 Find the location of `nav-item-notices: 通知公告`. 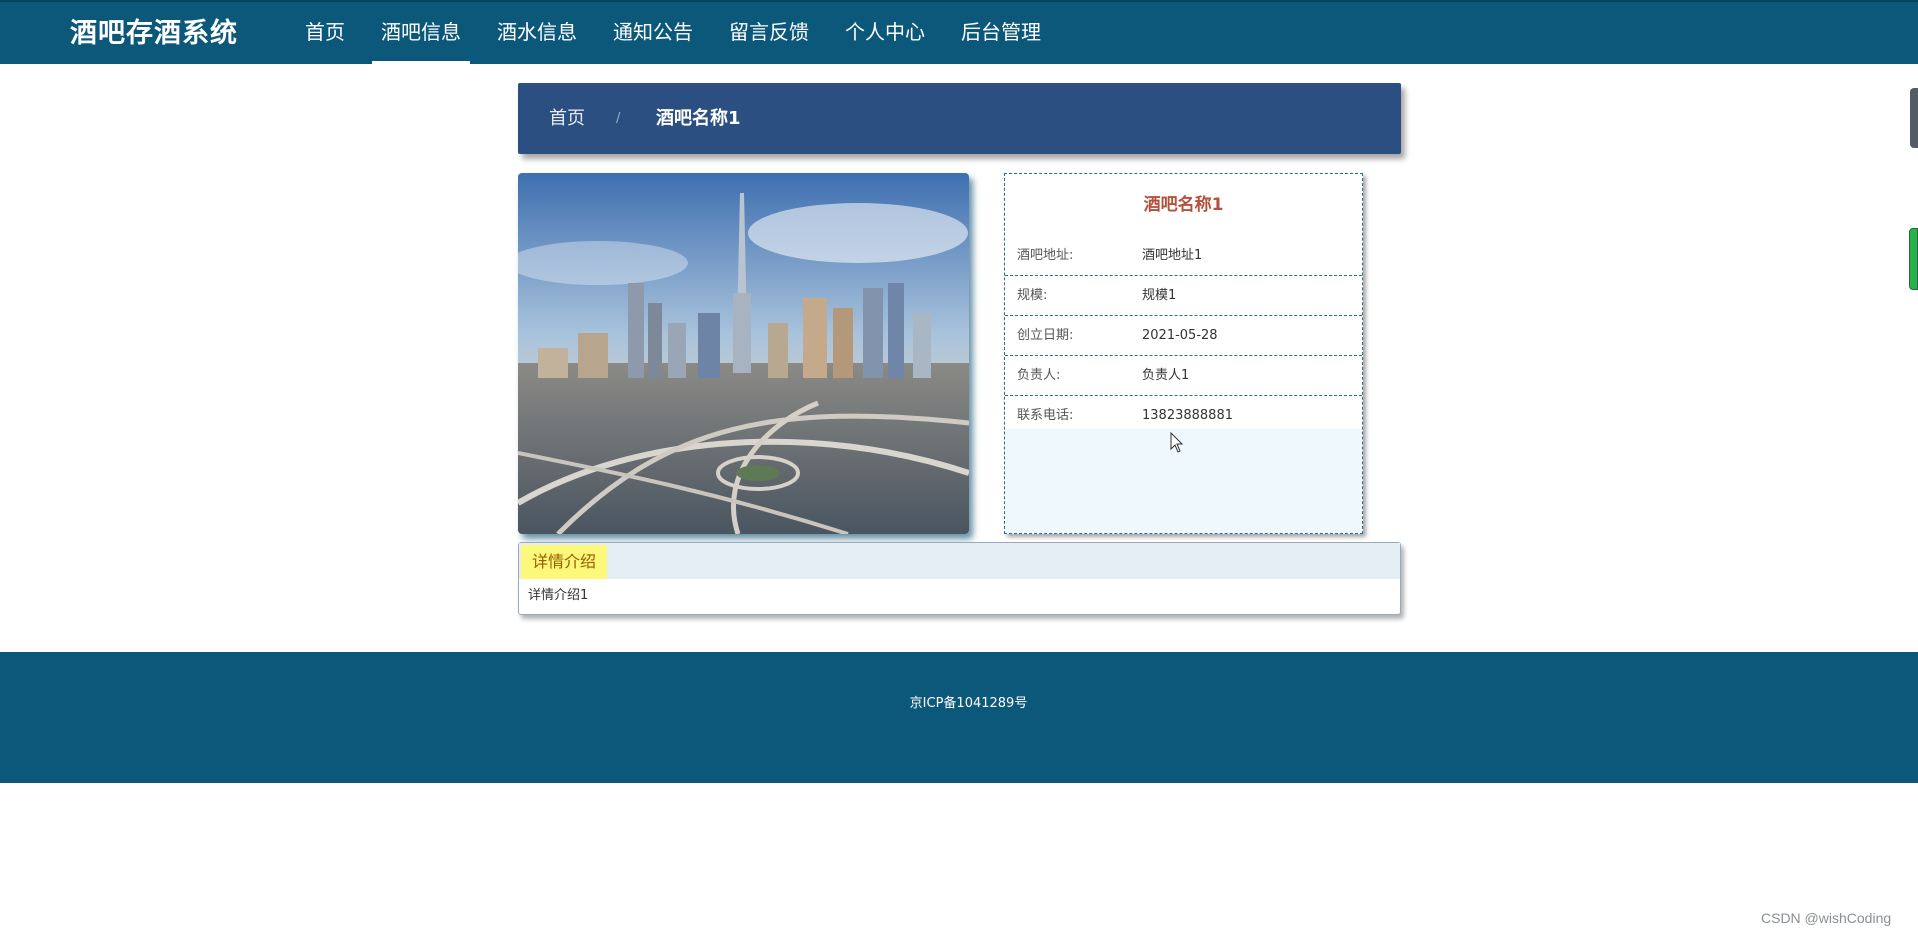

nav-item-notices: 通知公告 is located at coordinates (653, 33).